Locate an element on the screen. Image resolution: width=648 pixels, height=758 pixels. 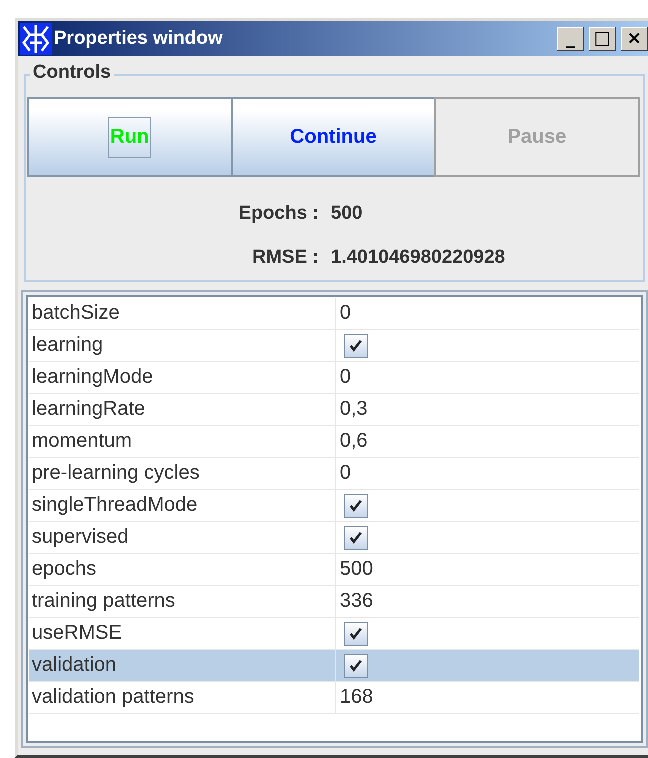
property-row: training patterns 336 is located at coordinates (334, 602).